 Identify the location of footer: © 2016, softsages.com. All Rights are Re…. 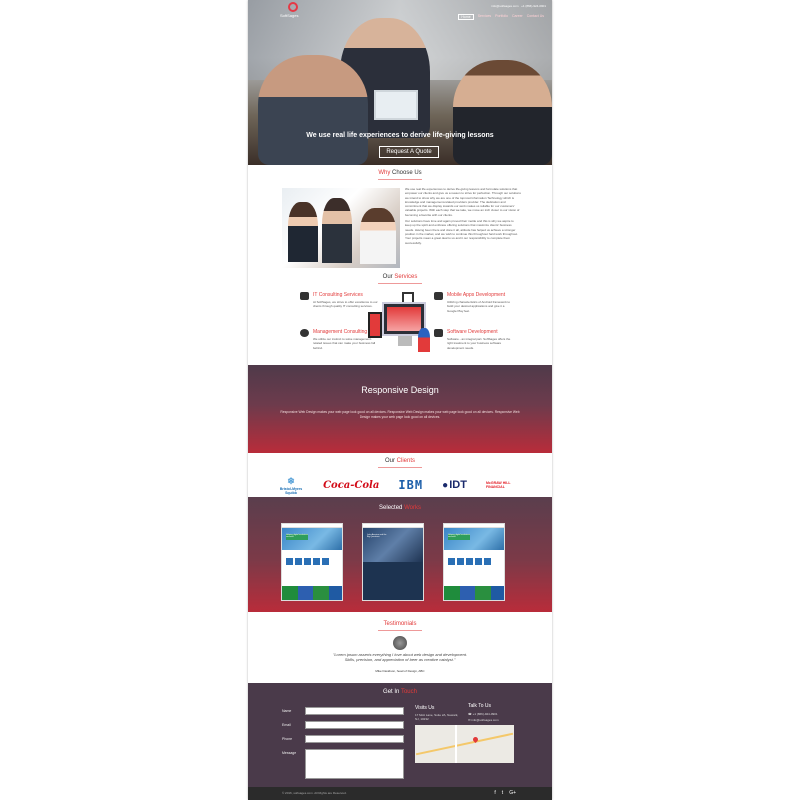
(400, 793).